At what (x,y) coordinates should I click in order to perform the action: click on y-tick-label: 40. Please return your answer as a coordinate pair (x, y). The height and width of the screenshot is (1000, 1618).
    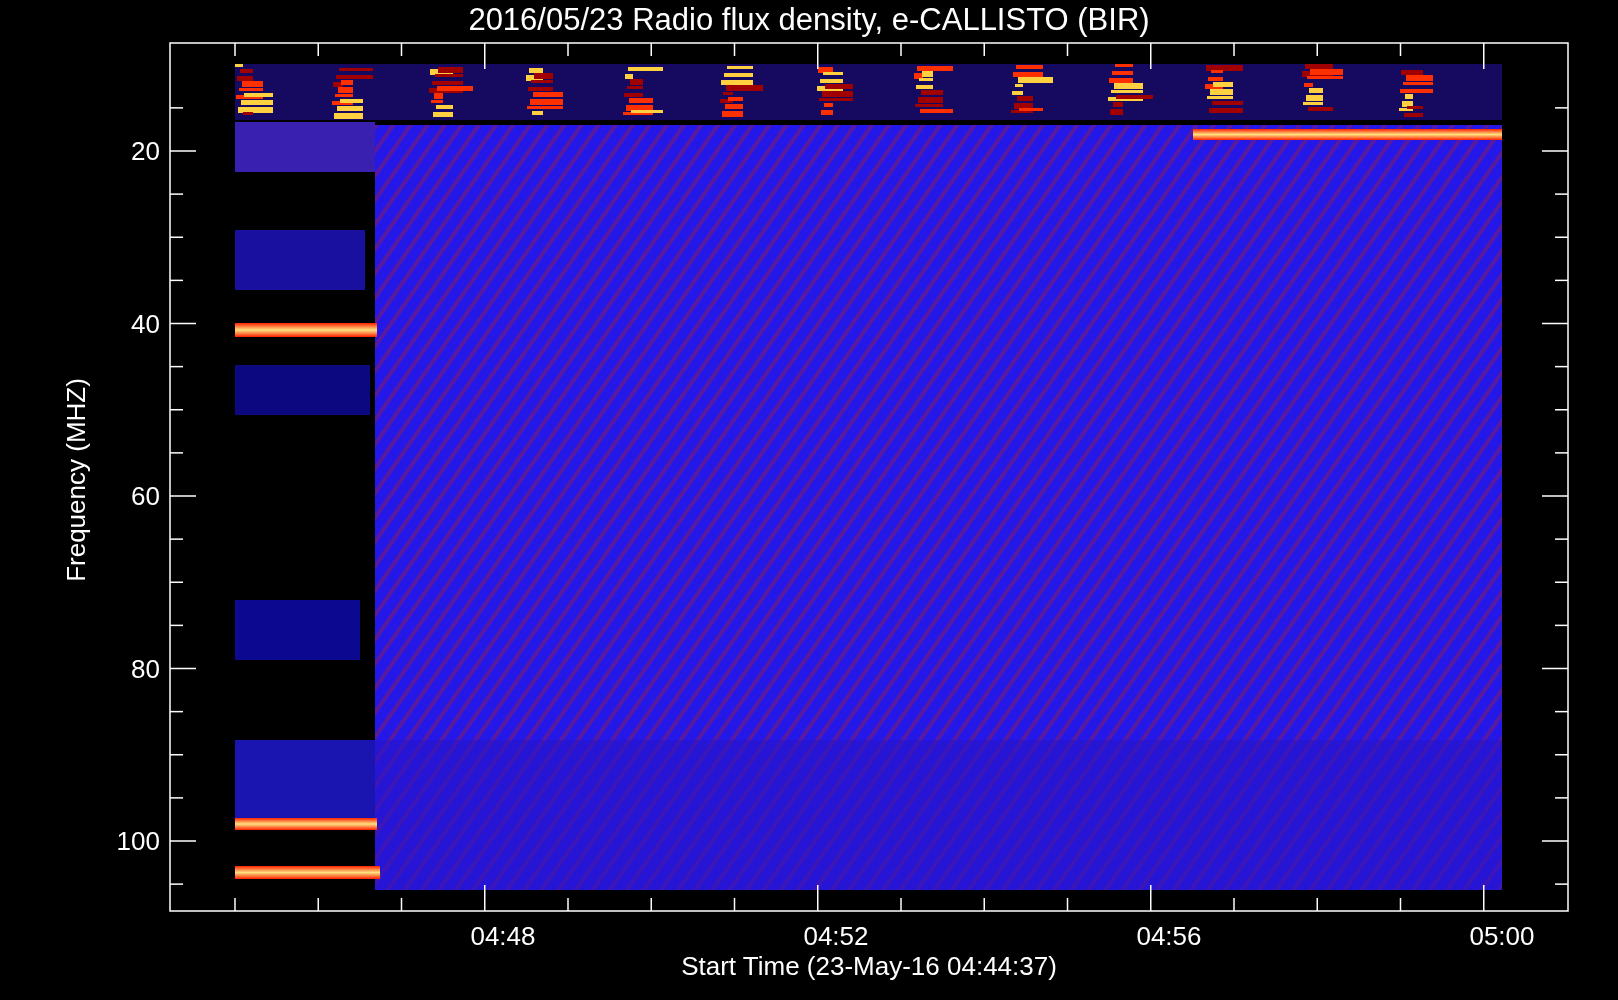
    Looking at the image, I should click on (145, 323).